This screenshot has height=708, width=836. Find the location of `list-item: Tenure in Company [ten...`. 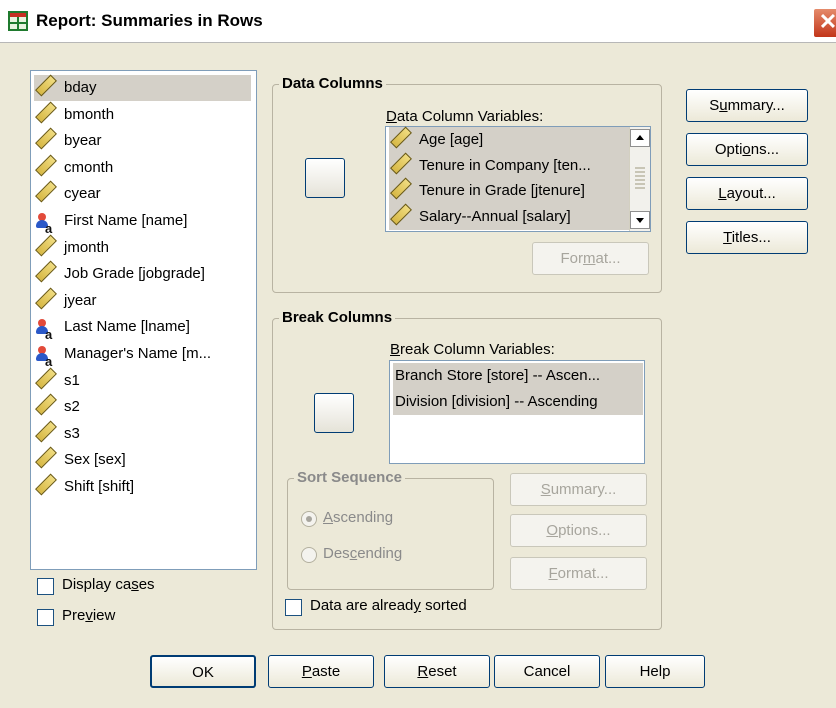

list-item: Tenure in Company [ten... is located at coordinates (509, 165).